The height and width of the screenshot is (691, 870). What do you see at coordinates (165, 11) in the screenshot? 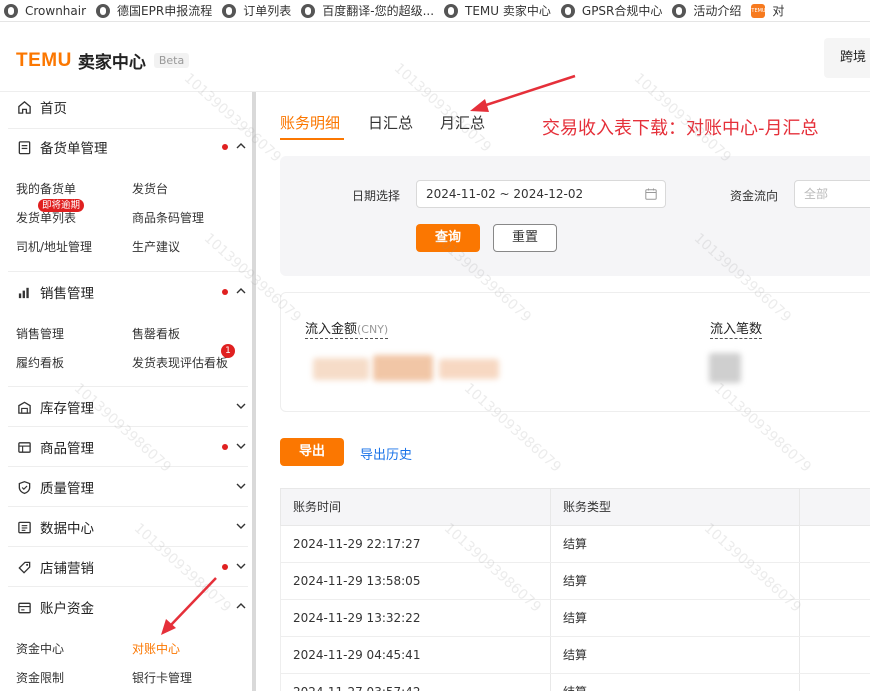
I see `bookmark-label: 德国EPR申报流程` at bounding box center [165, 11].